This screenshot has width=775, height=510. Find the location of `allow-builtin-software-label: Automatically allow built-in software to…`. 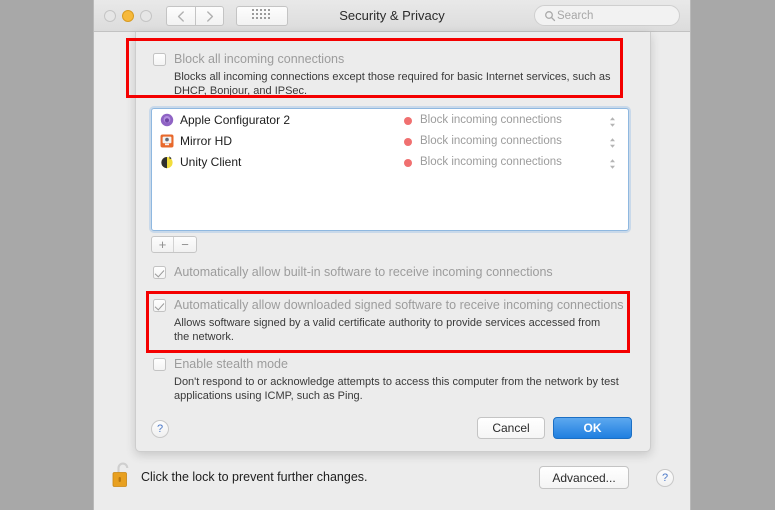

allow-builtin-software-label: Automatically allow built-in software to… is located at coordinates (363, 272).